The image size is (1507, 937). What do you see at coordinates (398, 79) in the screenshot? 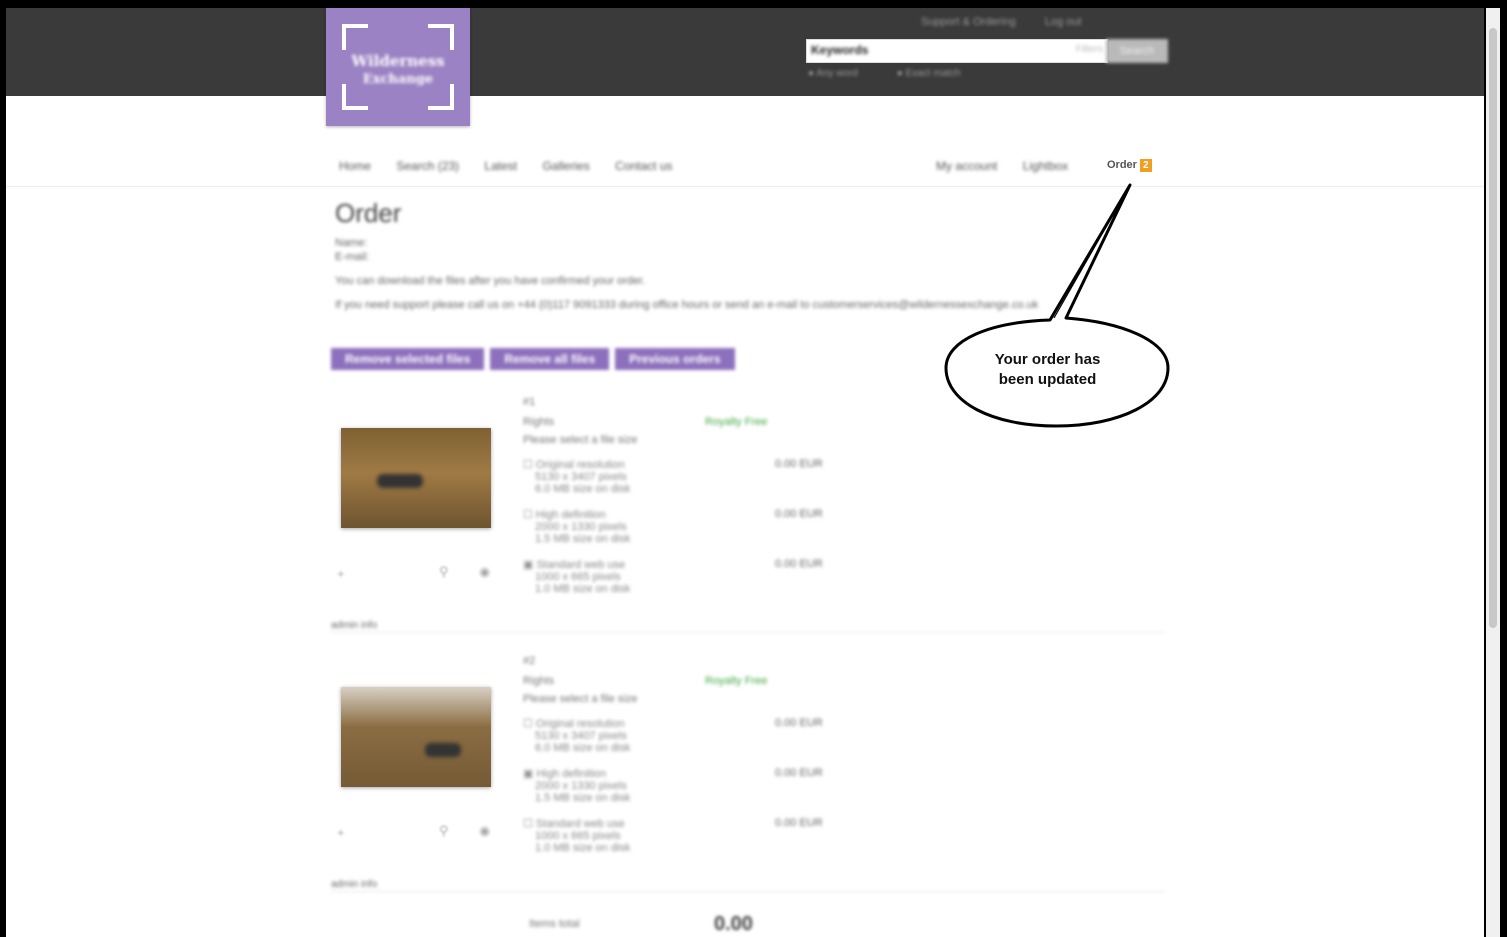
I see `logo-text: Exchange` at bounding box center [398, 79].